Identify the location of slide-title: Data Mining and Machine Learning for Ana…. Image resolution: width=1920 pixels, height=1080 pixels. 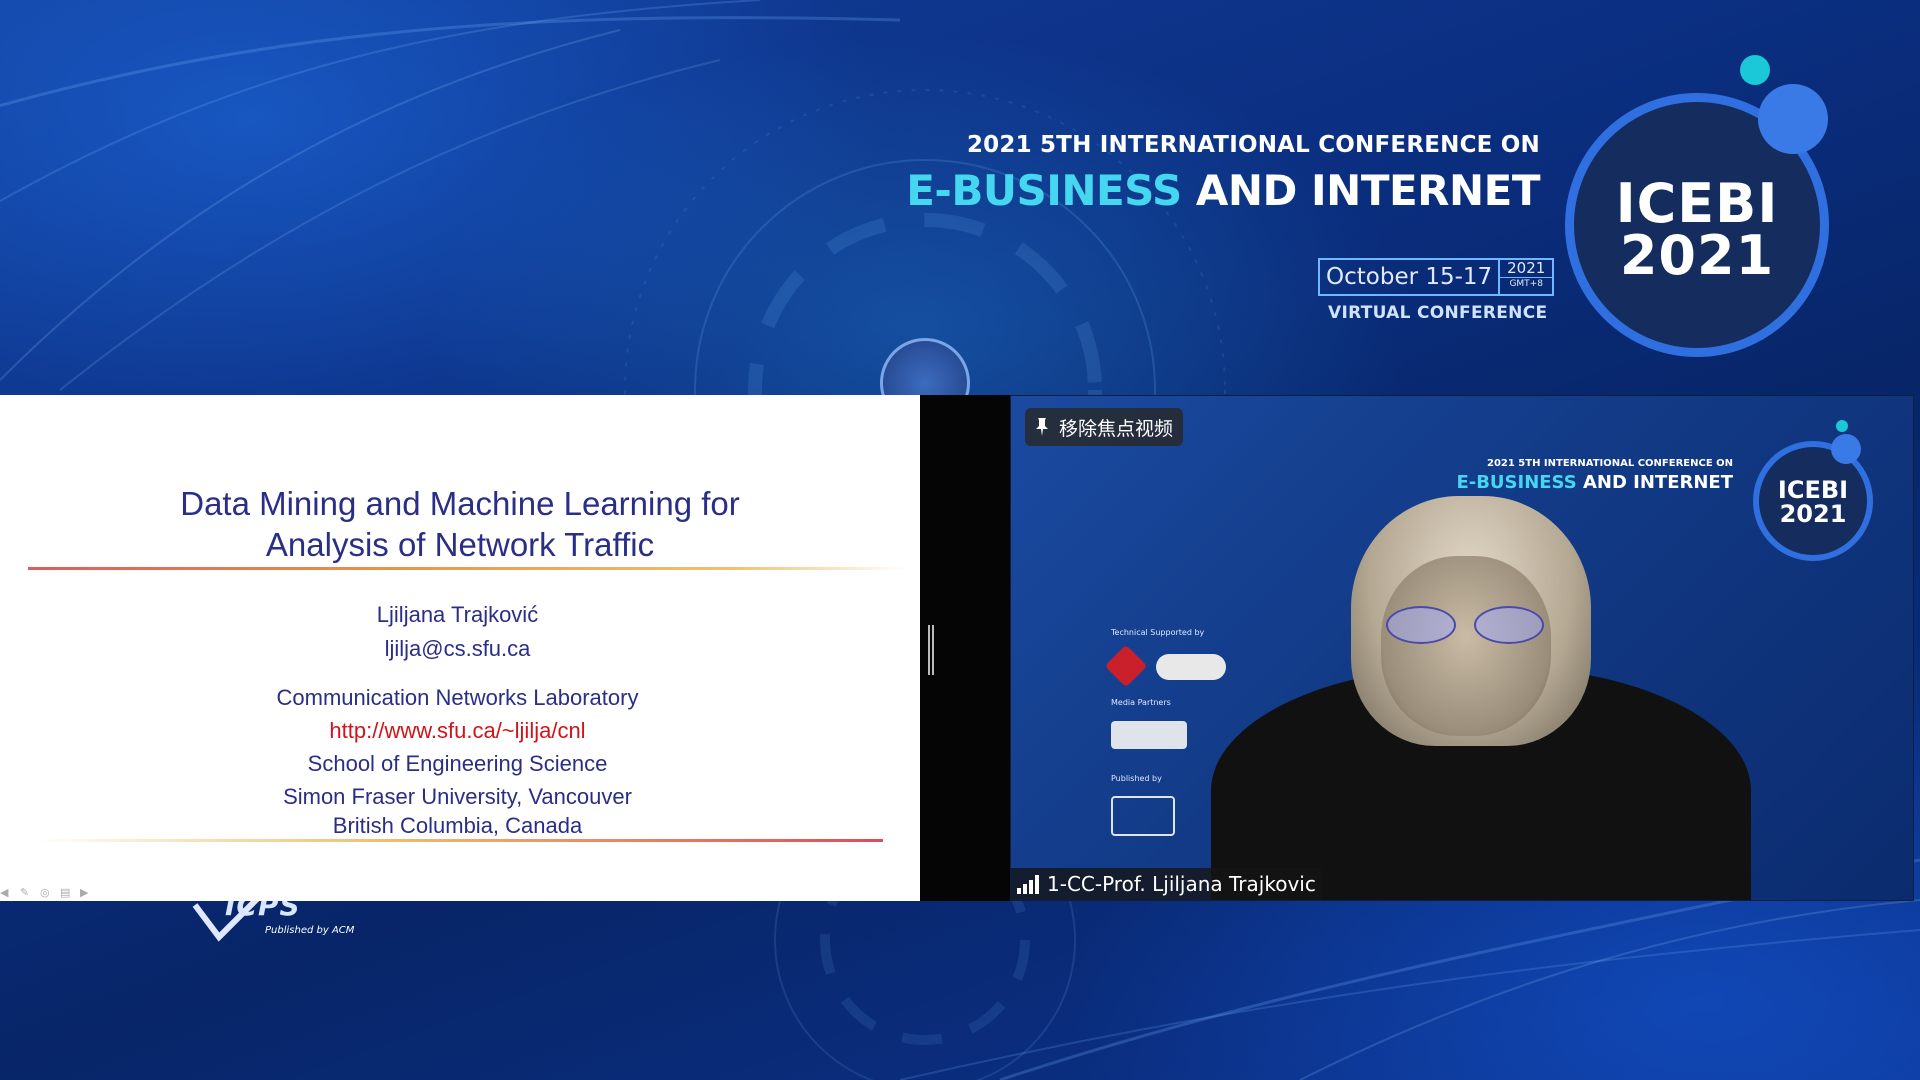
(460, 524).